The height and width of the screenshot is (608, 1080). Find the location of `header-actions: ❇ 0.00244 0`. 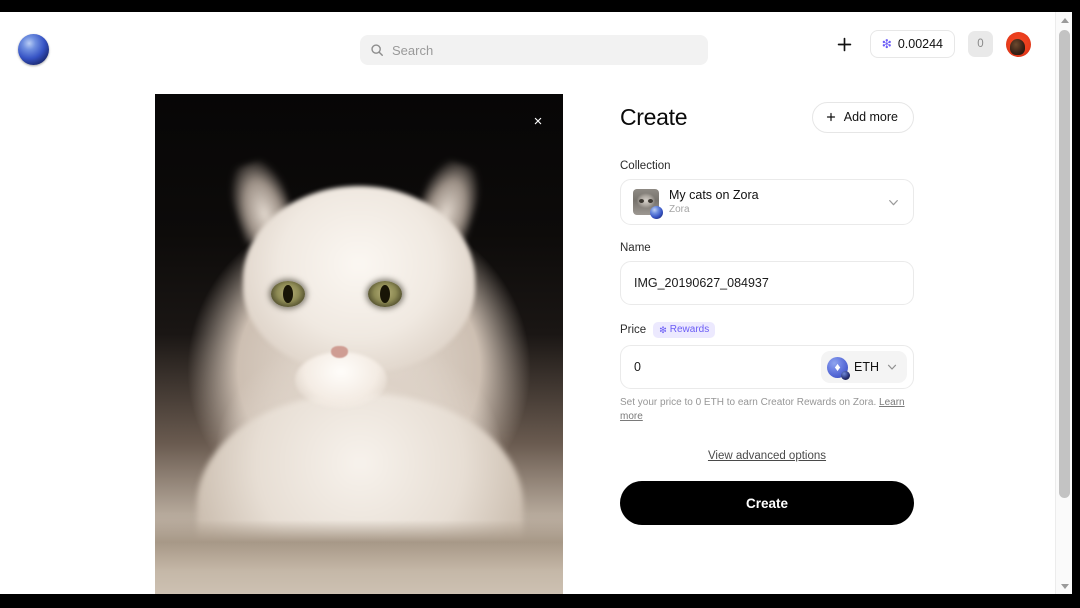

header-actions: ❇ 0.00244 0 is located at coordinates (932, 44).